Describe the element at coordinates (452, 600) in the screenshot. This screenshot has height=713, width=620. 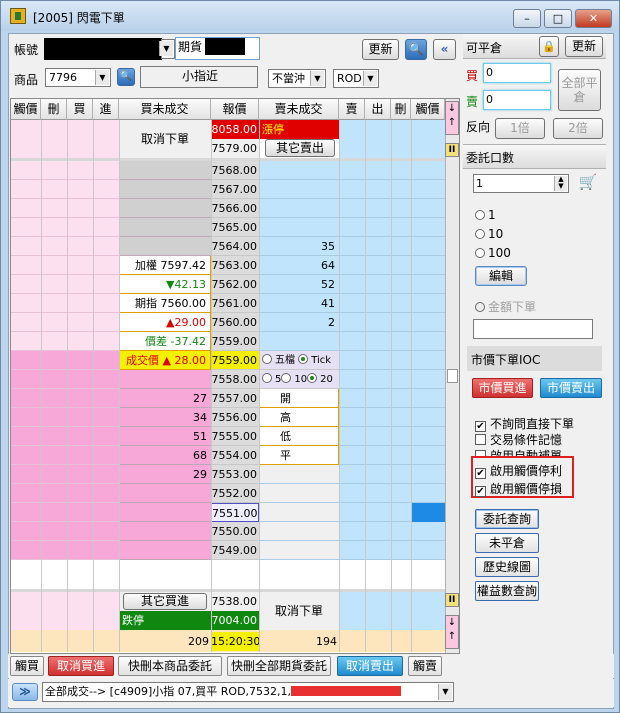
I see `pause-icon-bottom: II` at that location.